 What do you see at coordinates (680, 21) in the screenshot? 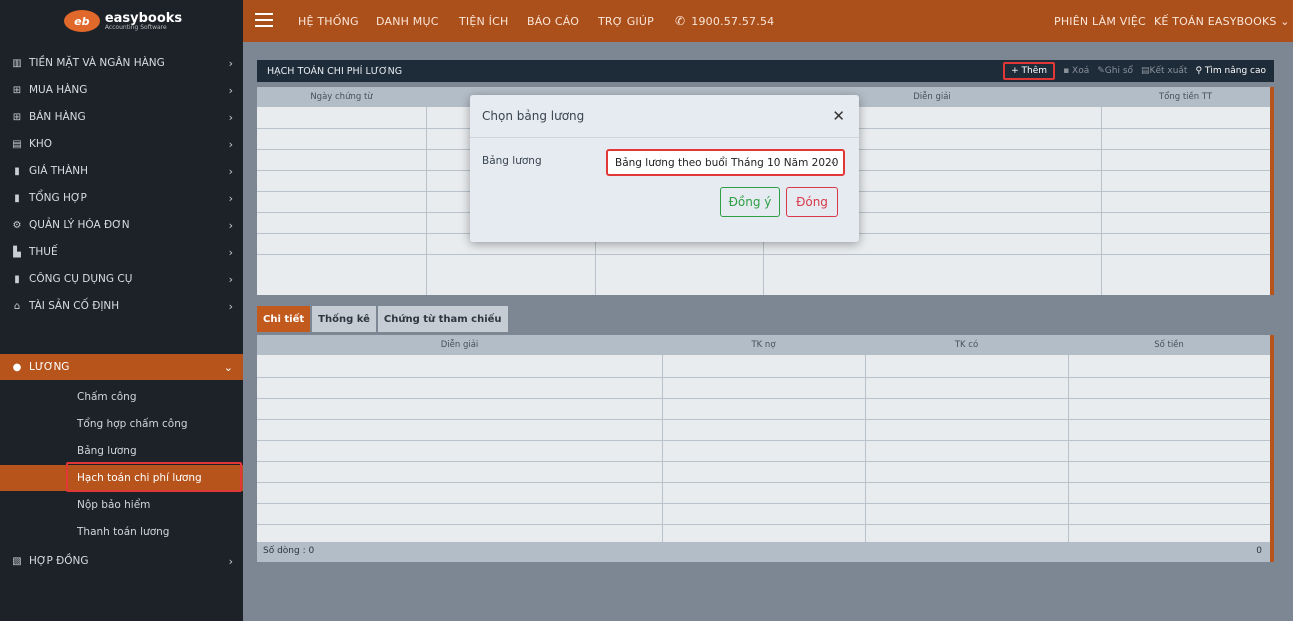
I see `phone-icon: ✆` at bounding box center [680, 21].